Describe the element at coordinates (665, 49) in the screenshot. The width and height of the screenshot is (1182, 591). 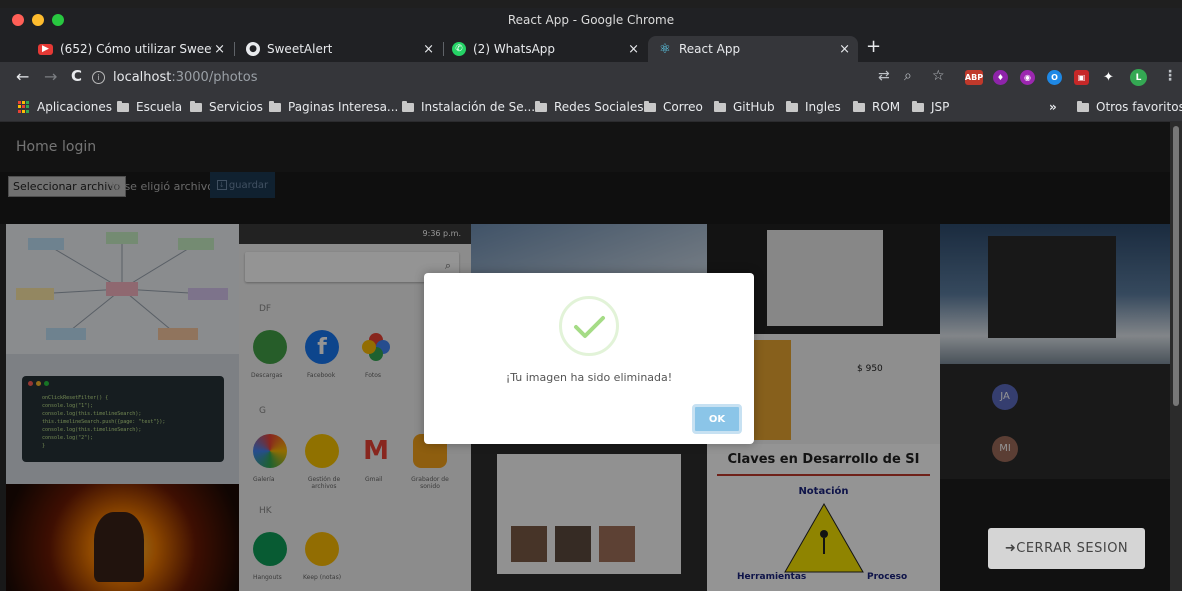
I see `react-icon: ⚛` at that location.